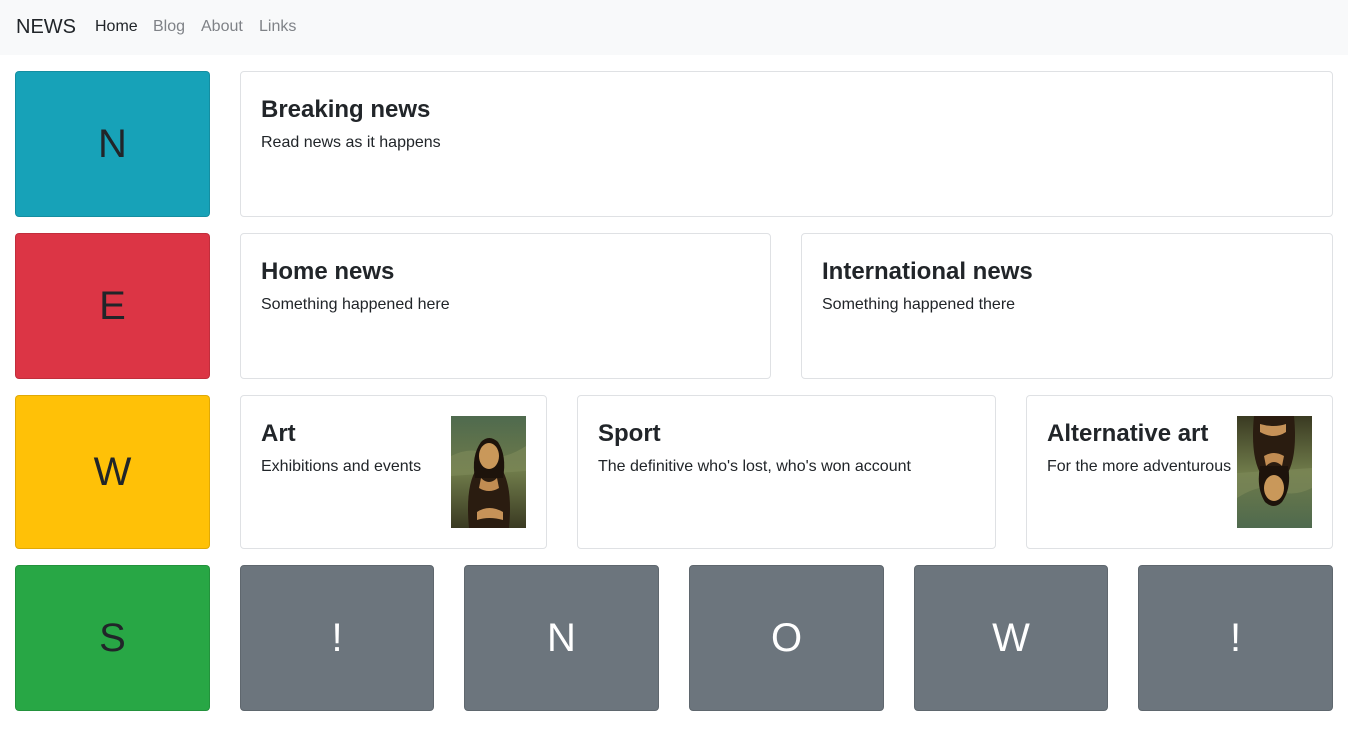 This screenshot has height=731, width=1348. Describe the element at coordinates (116, 27) in the screenshot. I see `nav-link-home: Home` at that location.